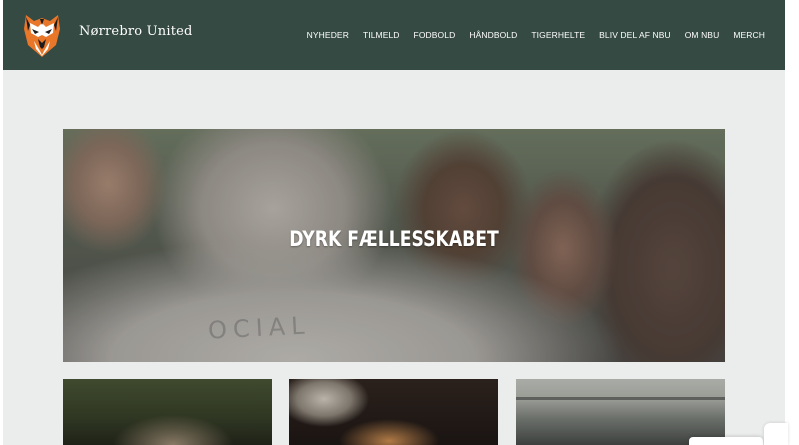 The height and width of the screenshot is (445, 799). I want to click on nav-item-nyheder: NYHEDER, so click(328, 35).